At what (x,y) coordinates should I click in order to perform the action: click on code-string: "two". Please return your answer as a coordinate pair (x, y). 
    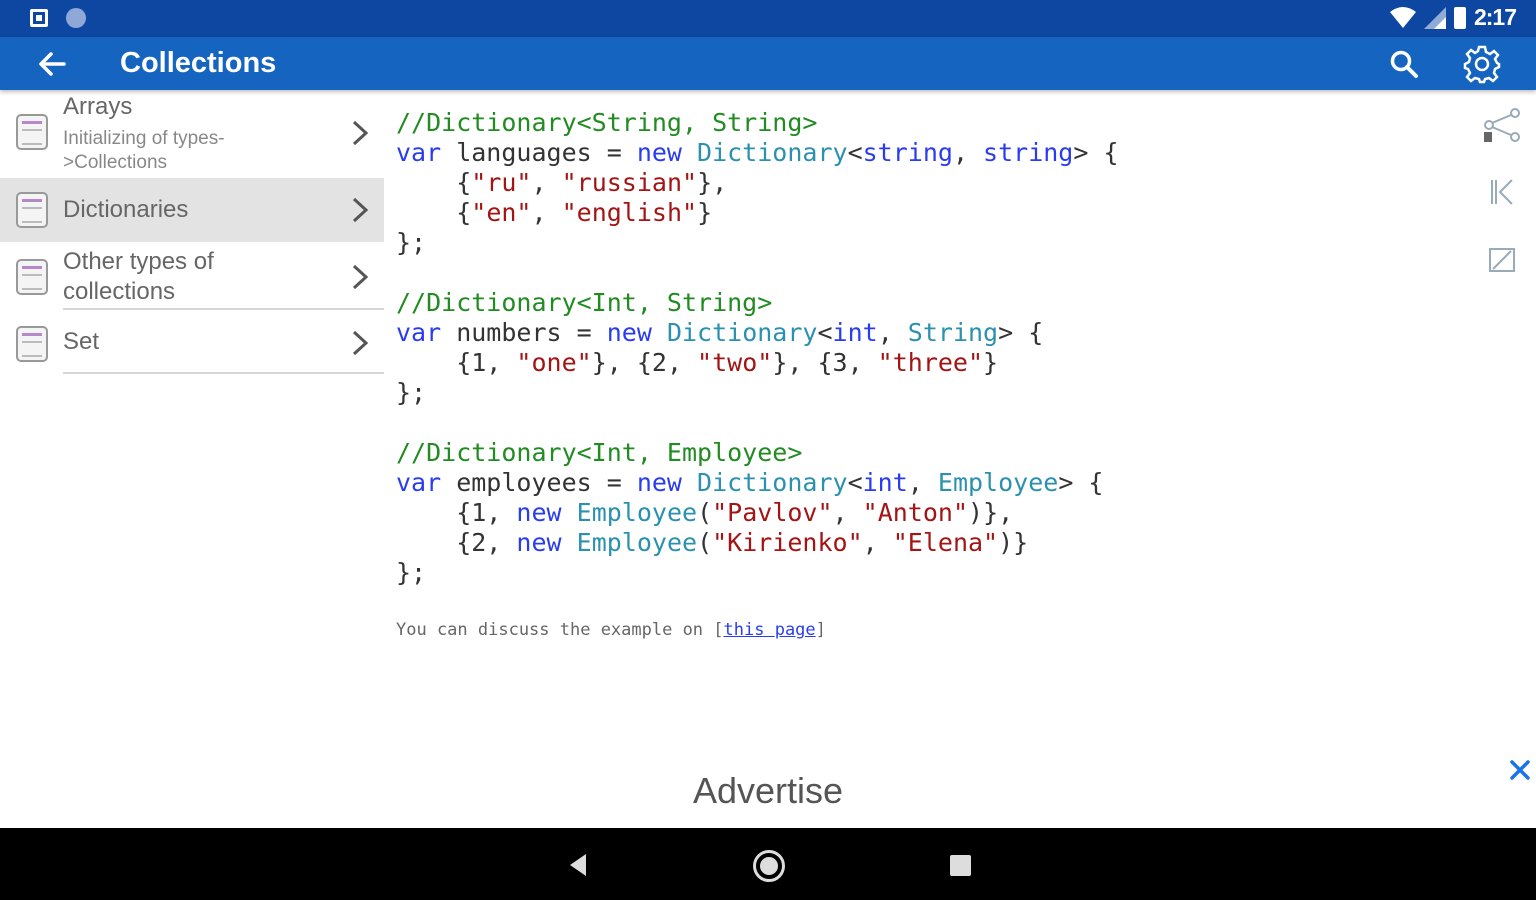
    Looking at the image, I should click on (735, 362).